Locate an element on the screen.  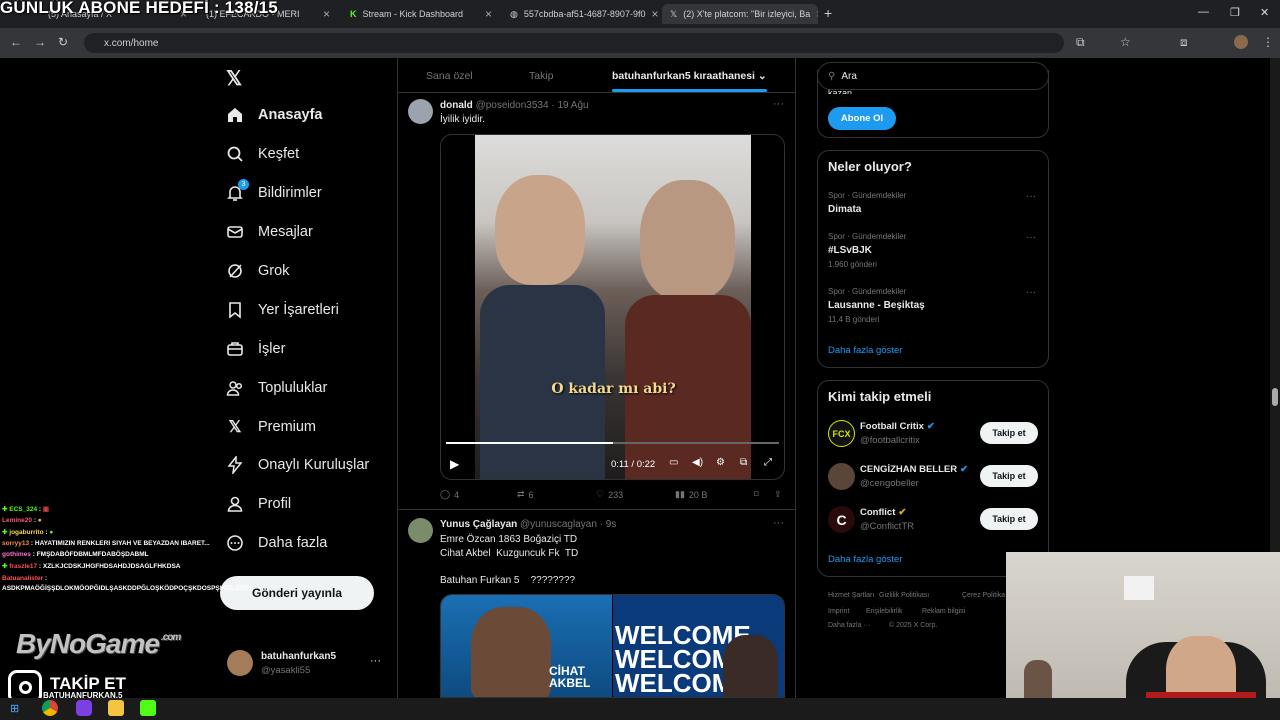
follow-suggestion-name: Conflict ✔ is located at coordinates (883, 512).